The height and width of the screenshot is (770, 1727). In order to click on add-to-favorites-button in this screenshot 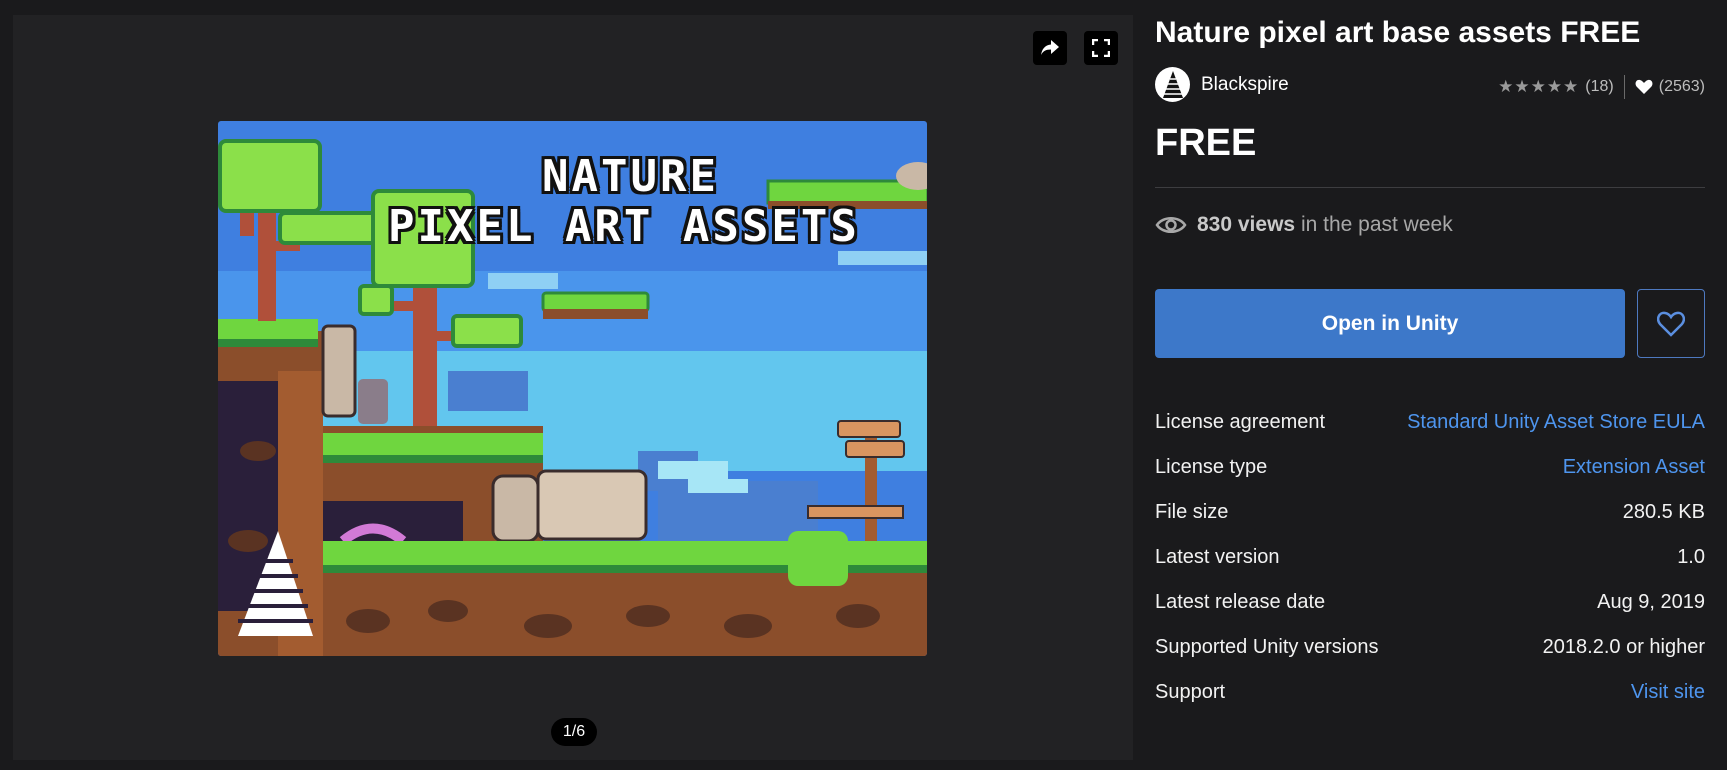, I will do `click(1671, 323)`.